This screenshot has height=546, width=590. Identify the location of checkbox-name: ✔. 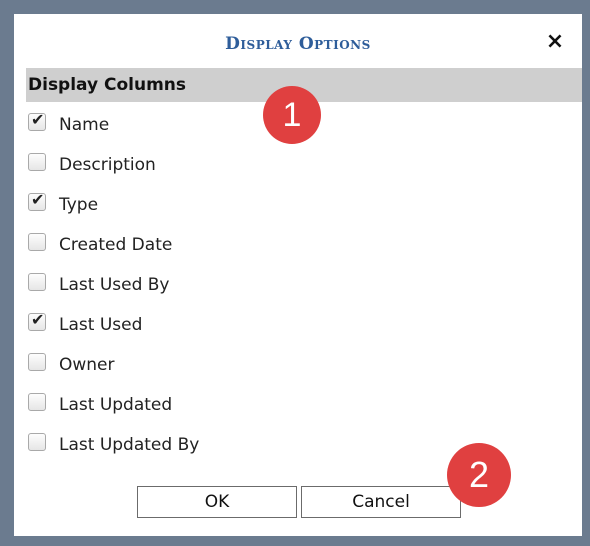
(37, 120).